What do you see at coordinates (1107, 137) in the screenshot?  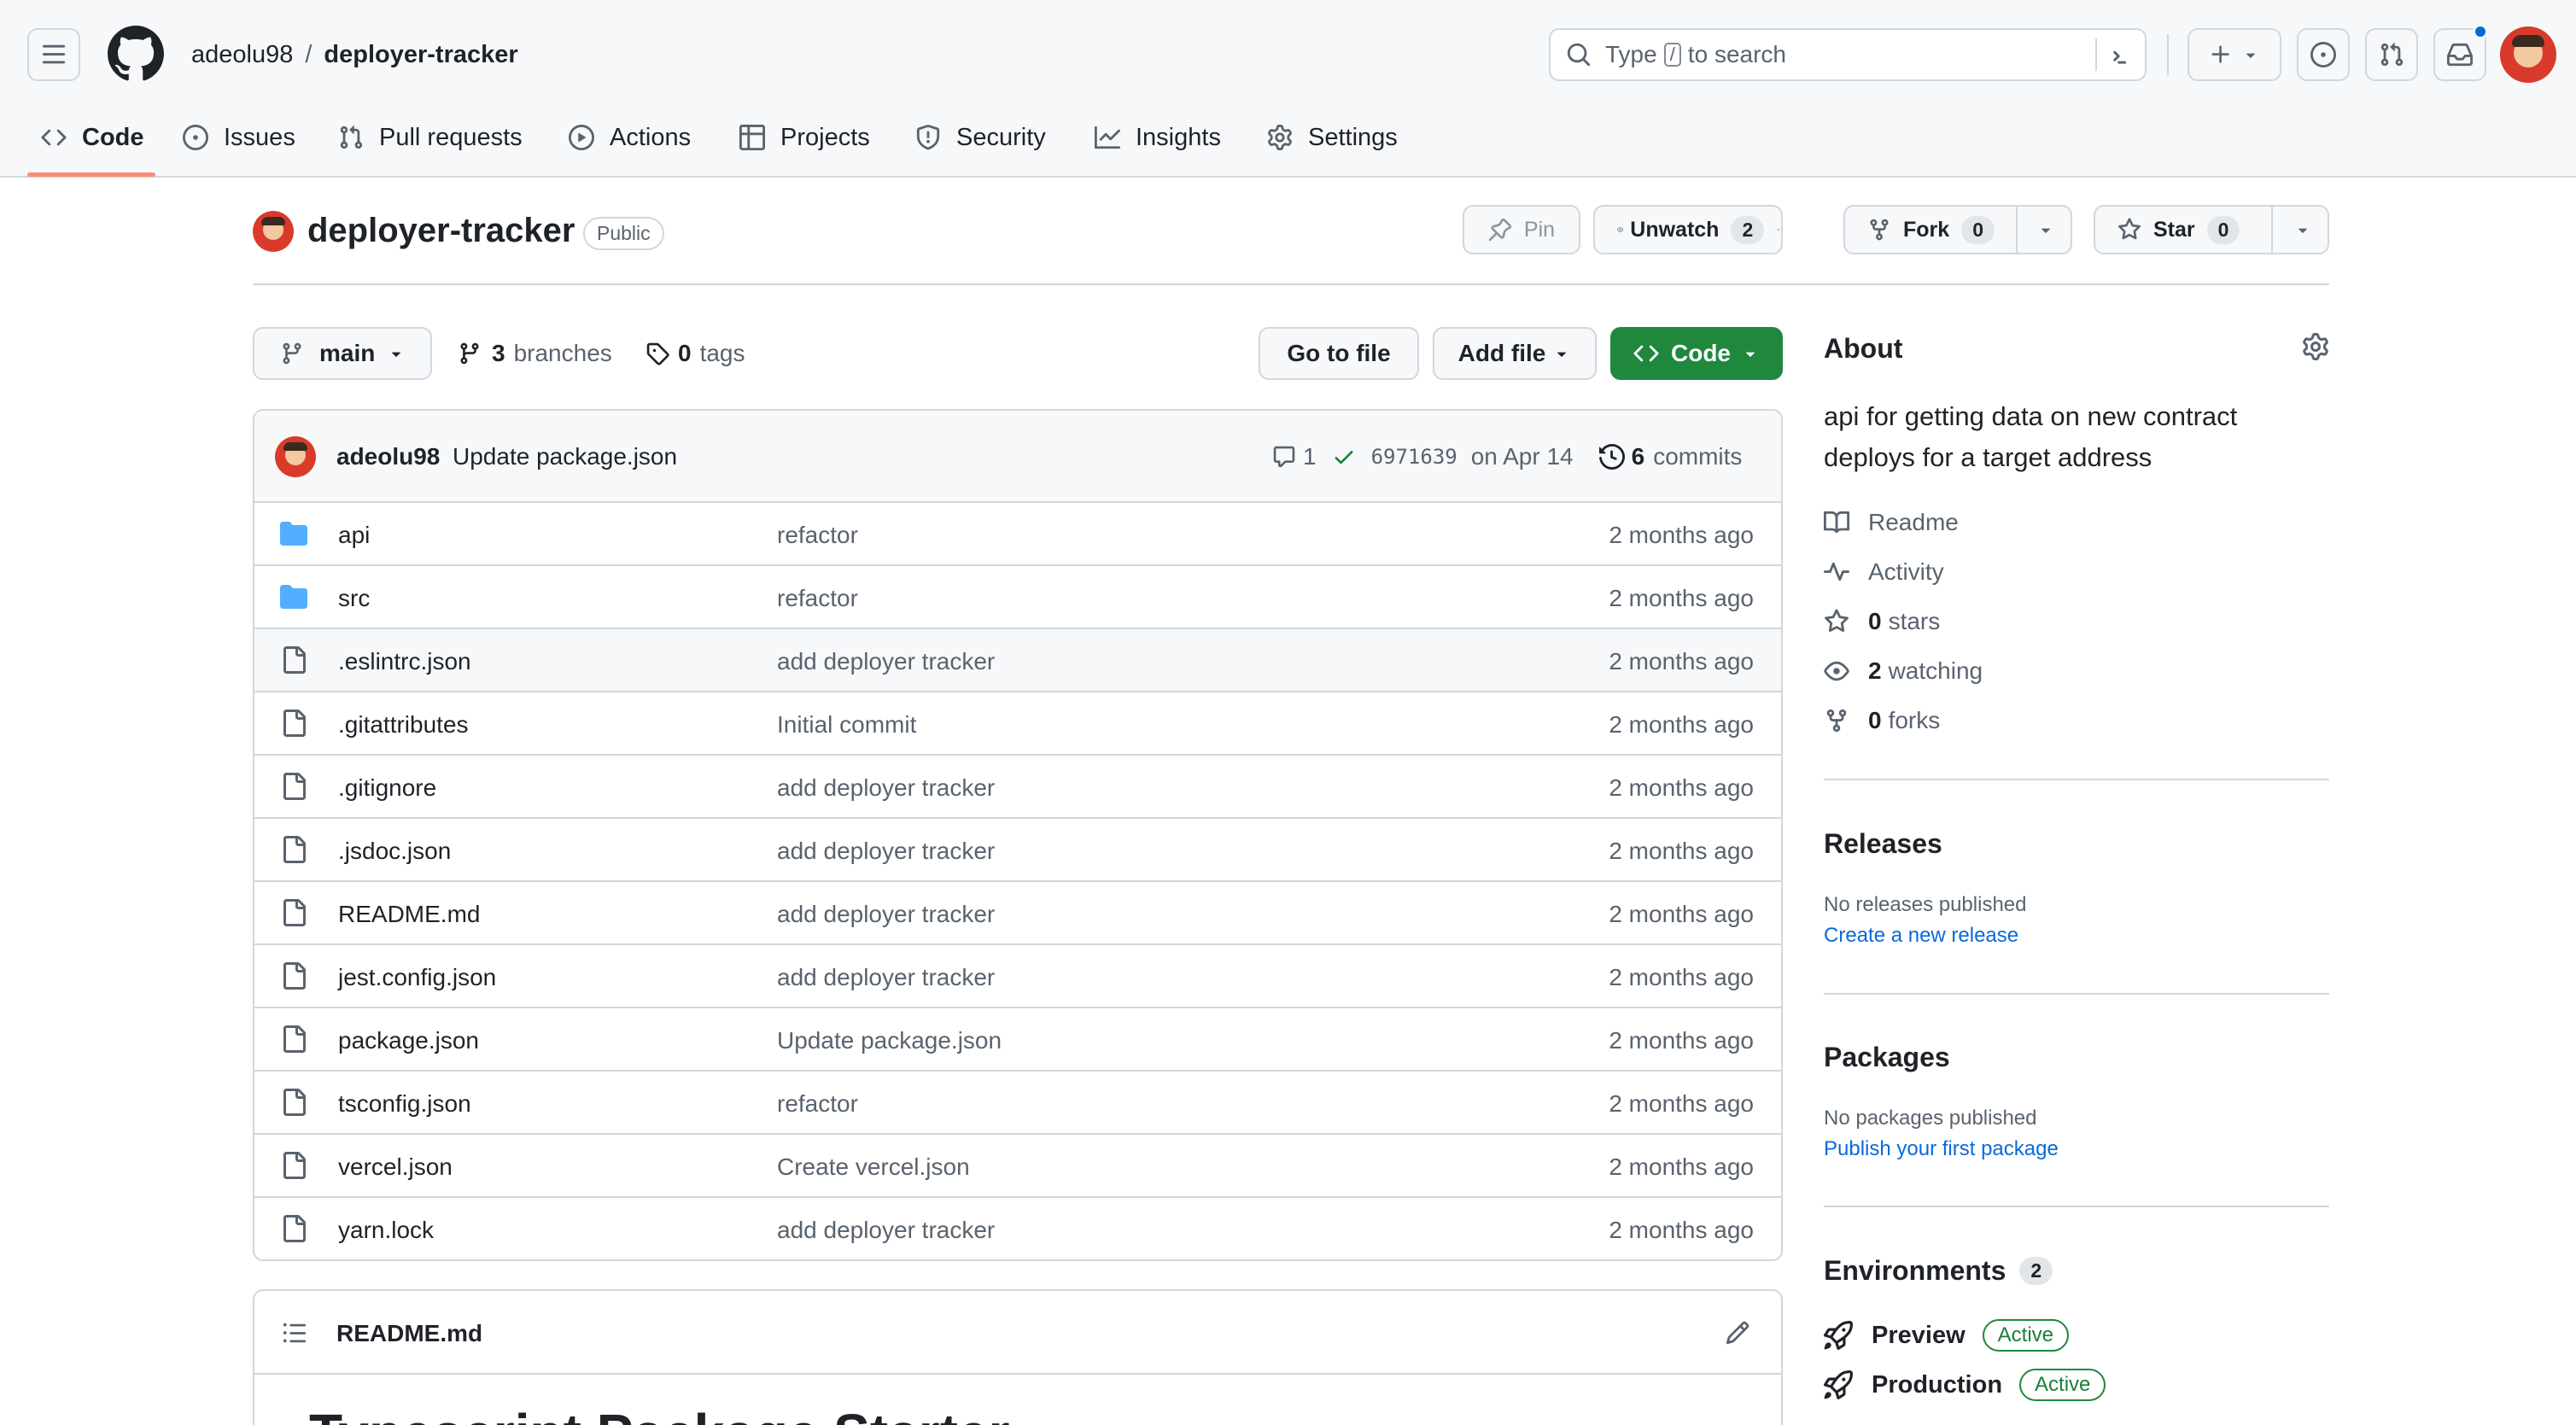 I see `graph-icon` at bounding box center [1107, 137].